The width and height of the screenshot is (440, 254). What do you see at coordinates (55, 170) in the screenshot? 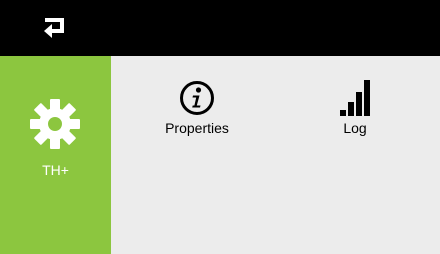
I see `sidebar-item-label: TH+` at bounding box center [55, 170].